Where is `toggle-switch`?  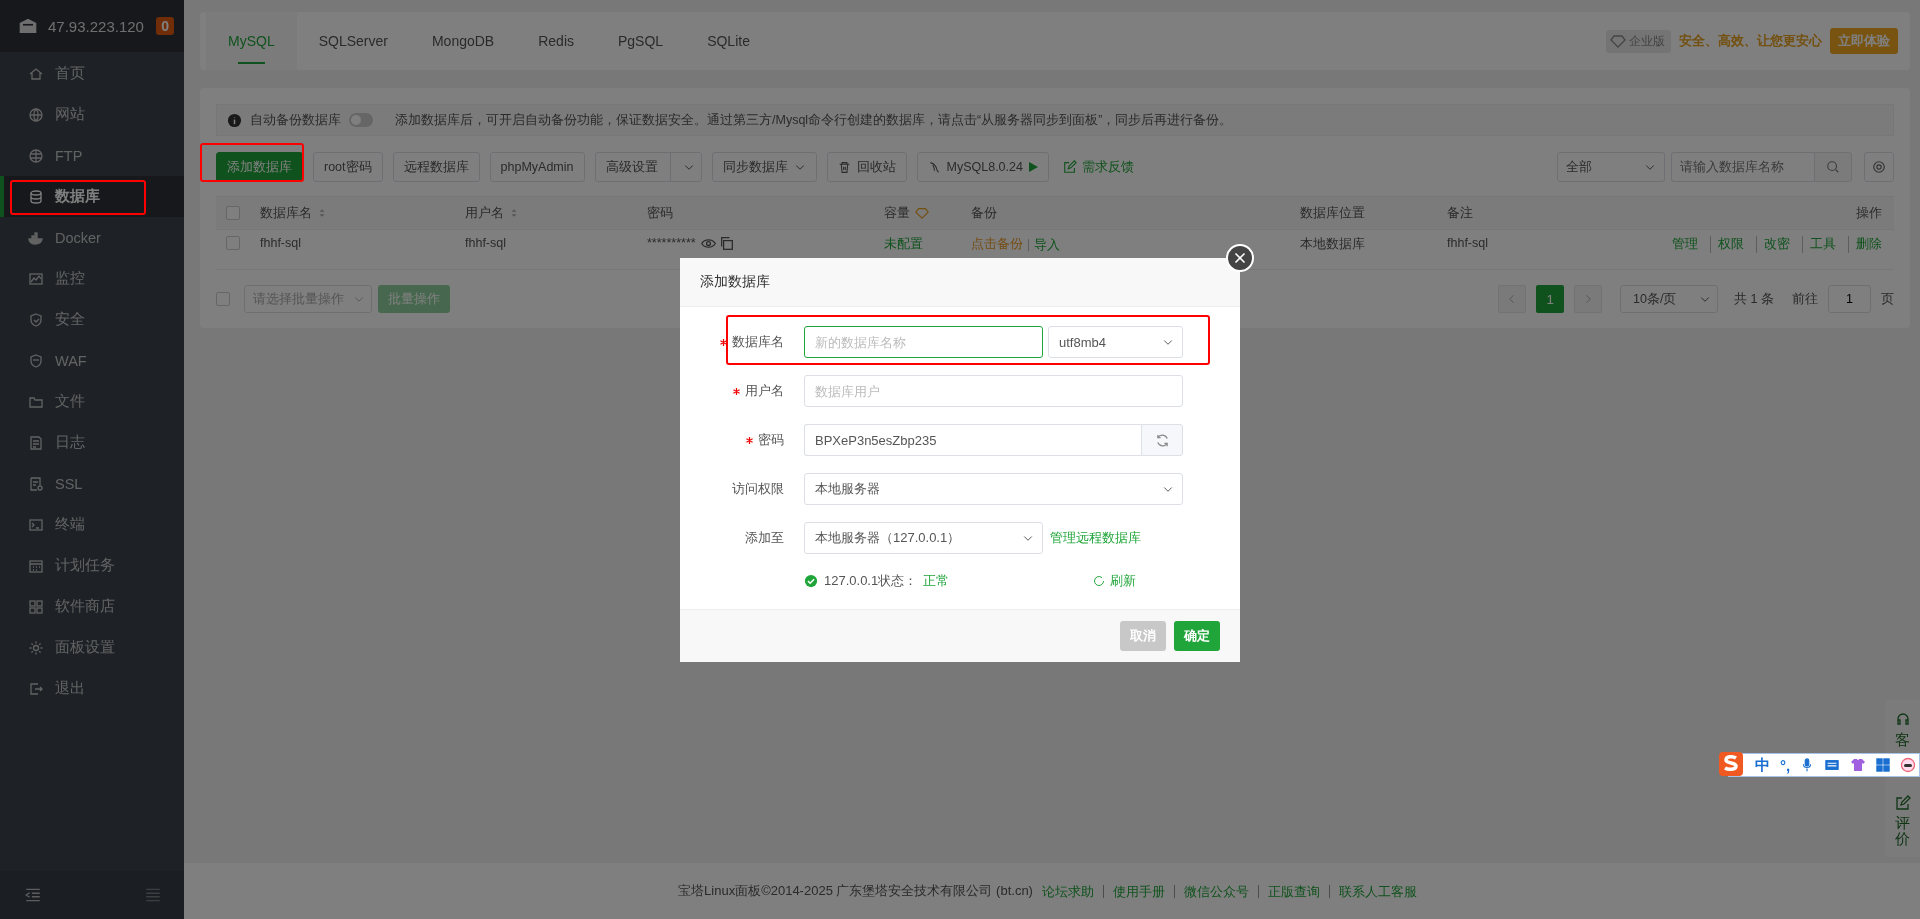 toggle-switch is located at coordinates (361, 120).